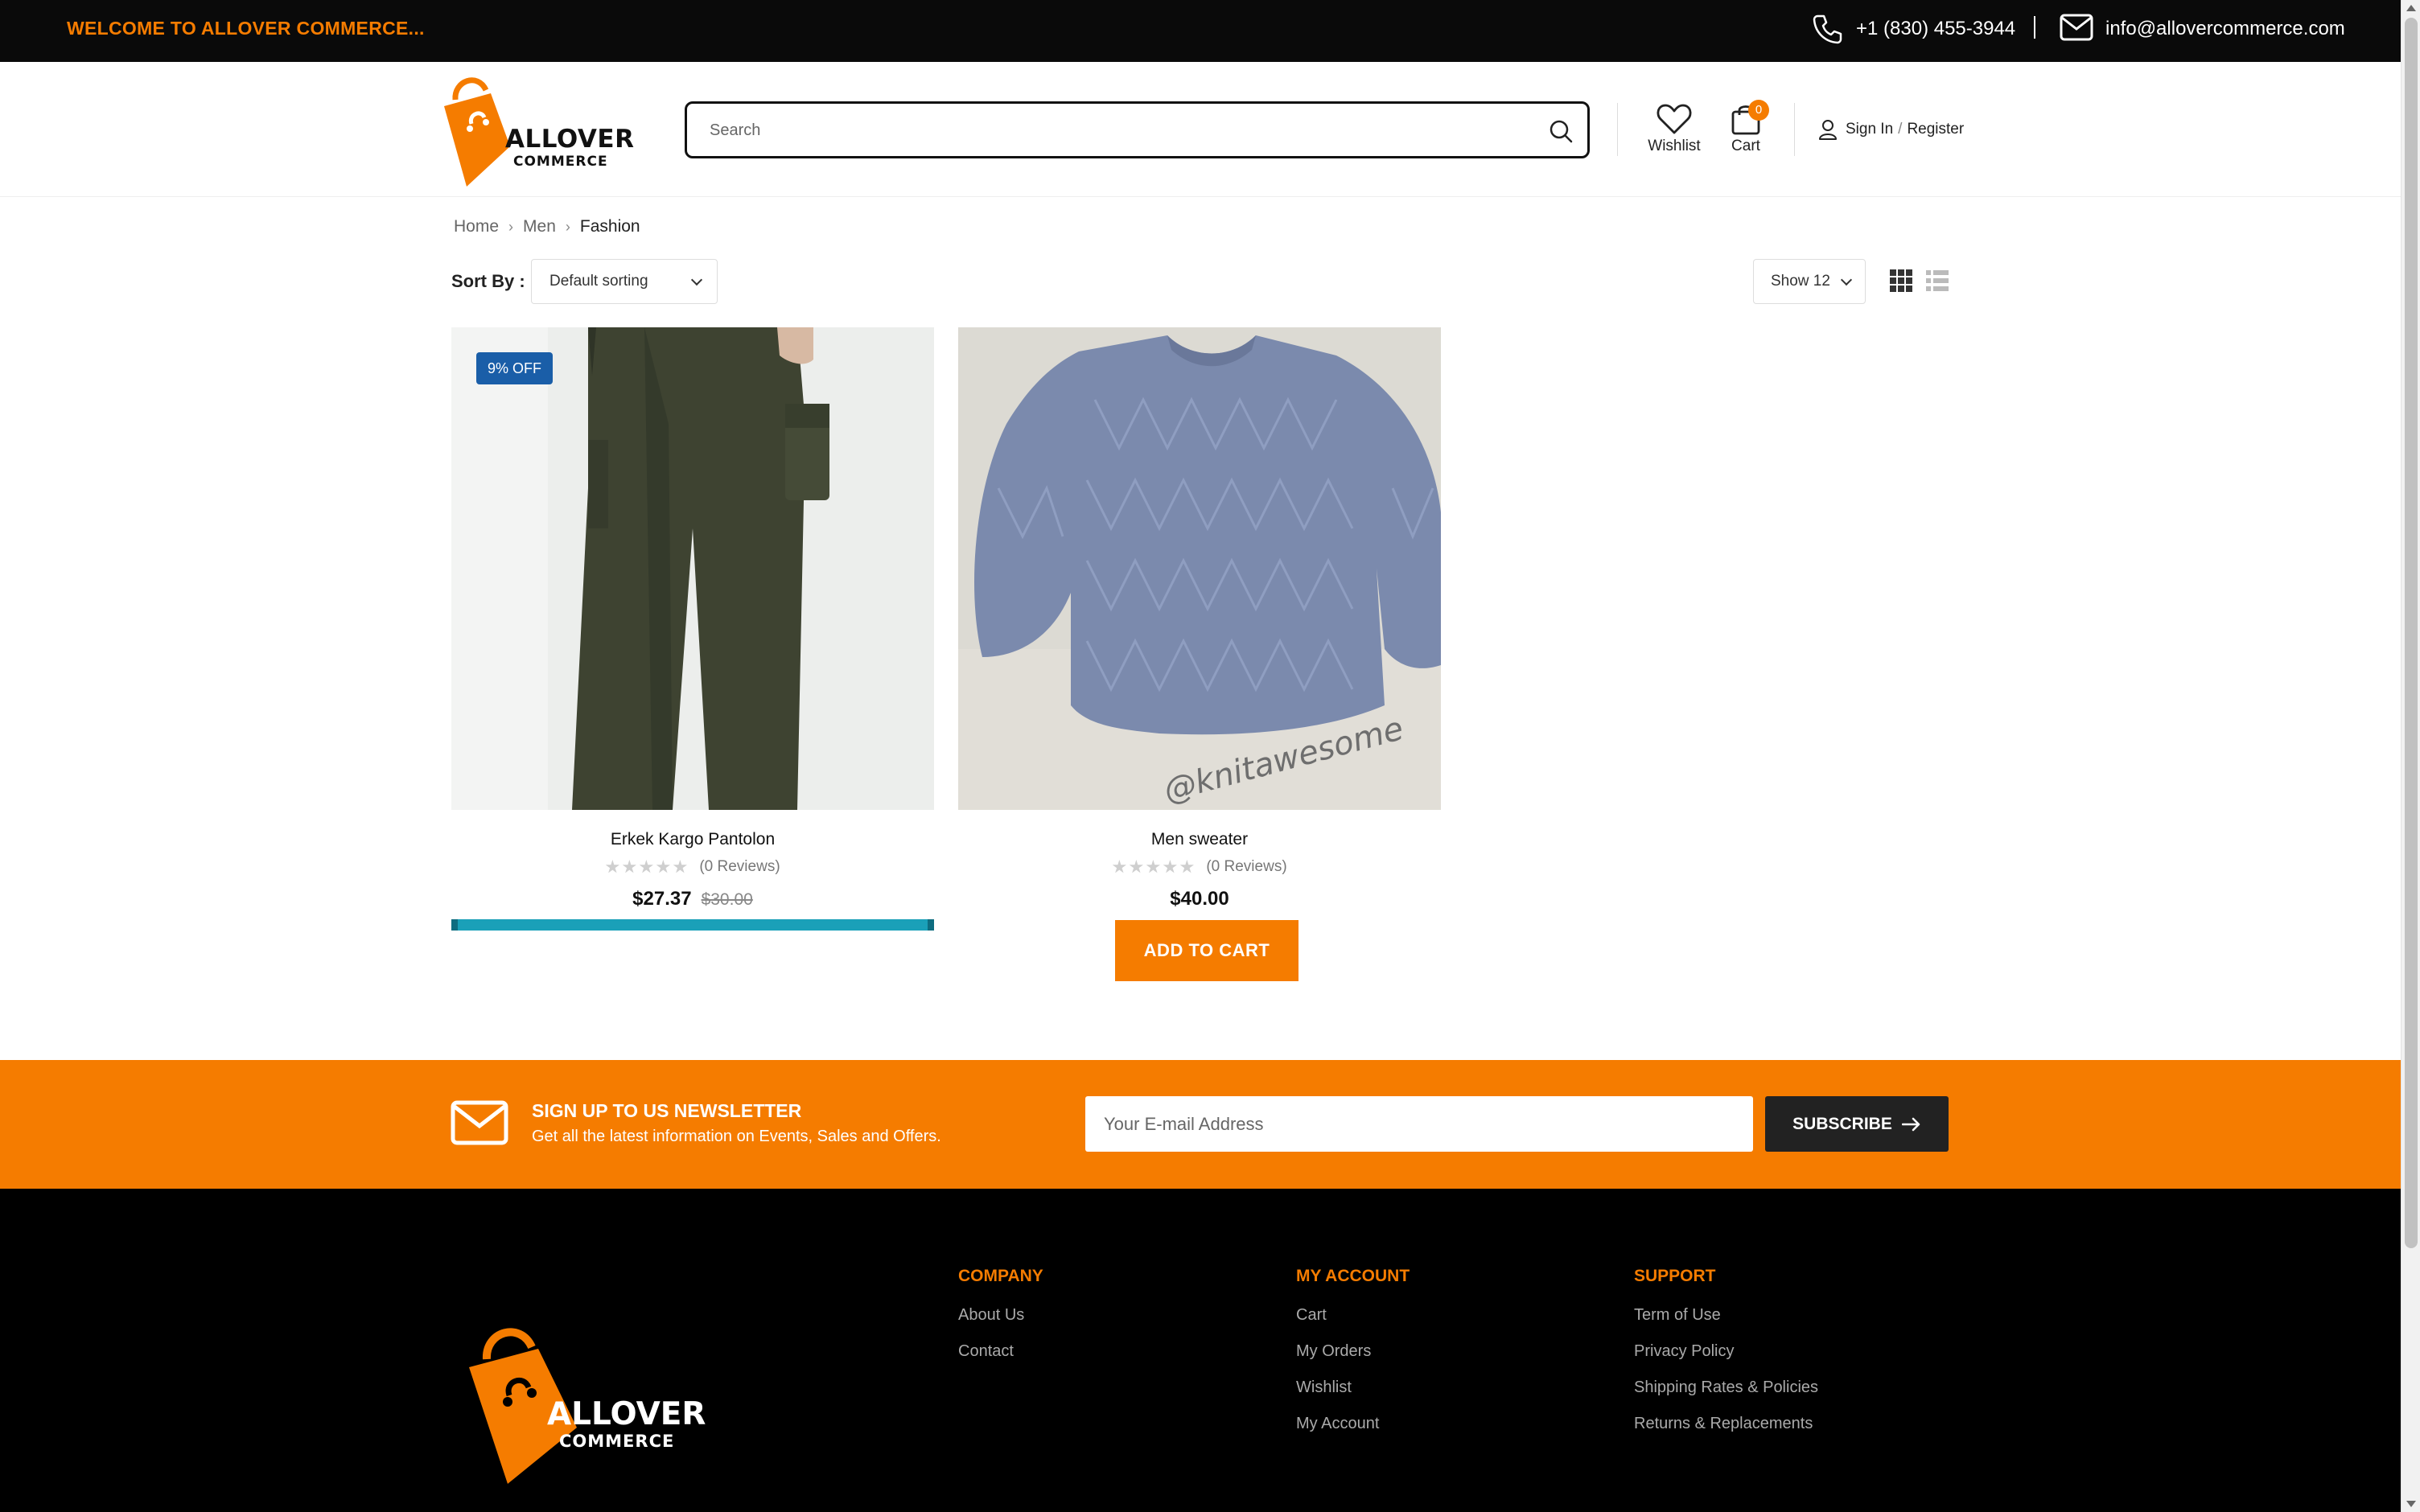  What do you see at coordinates (1000, 1276) in the screenshot?
I see `footer-column-title: COMPANY` at bounding box center [1000, 1276].